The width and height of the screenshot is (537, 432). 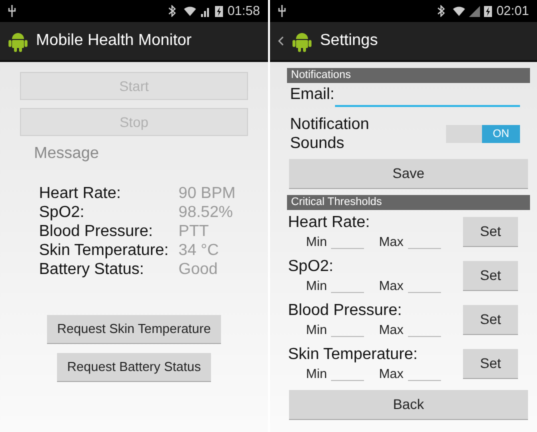 I want to click on threshold-label: Skin Temperature:, so click(x=353, y=355).